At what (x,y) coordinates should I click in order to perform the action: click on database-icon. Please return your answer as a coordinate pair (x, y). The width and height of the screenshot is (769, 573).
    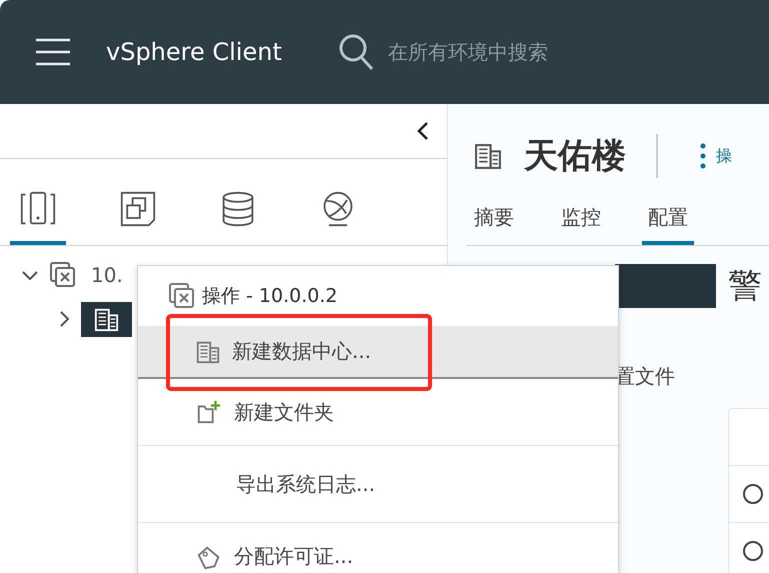
    Looking at the image, I should click on (238, 209).